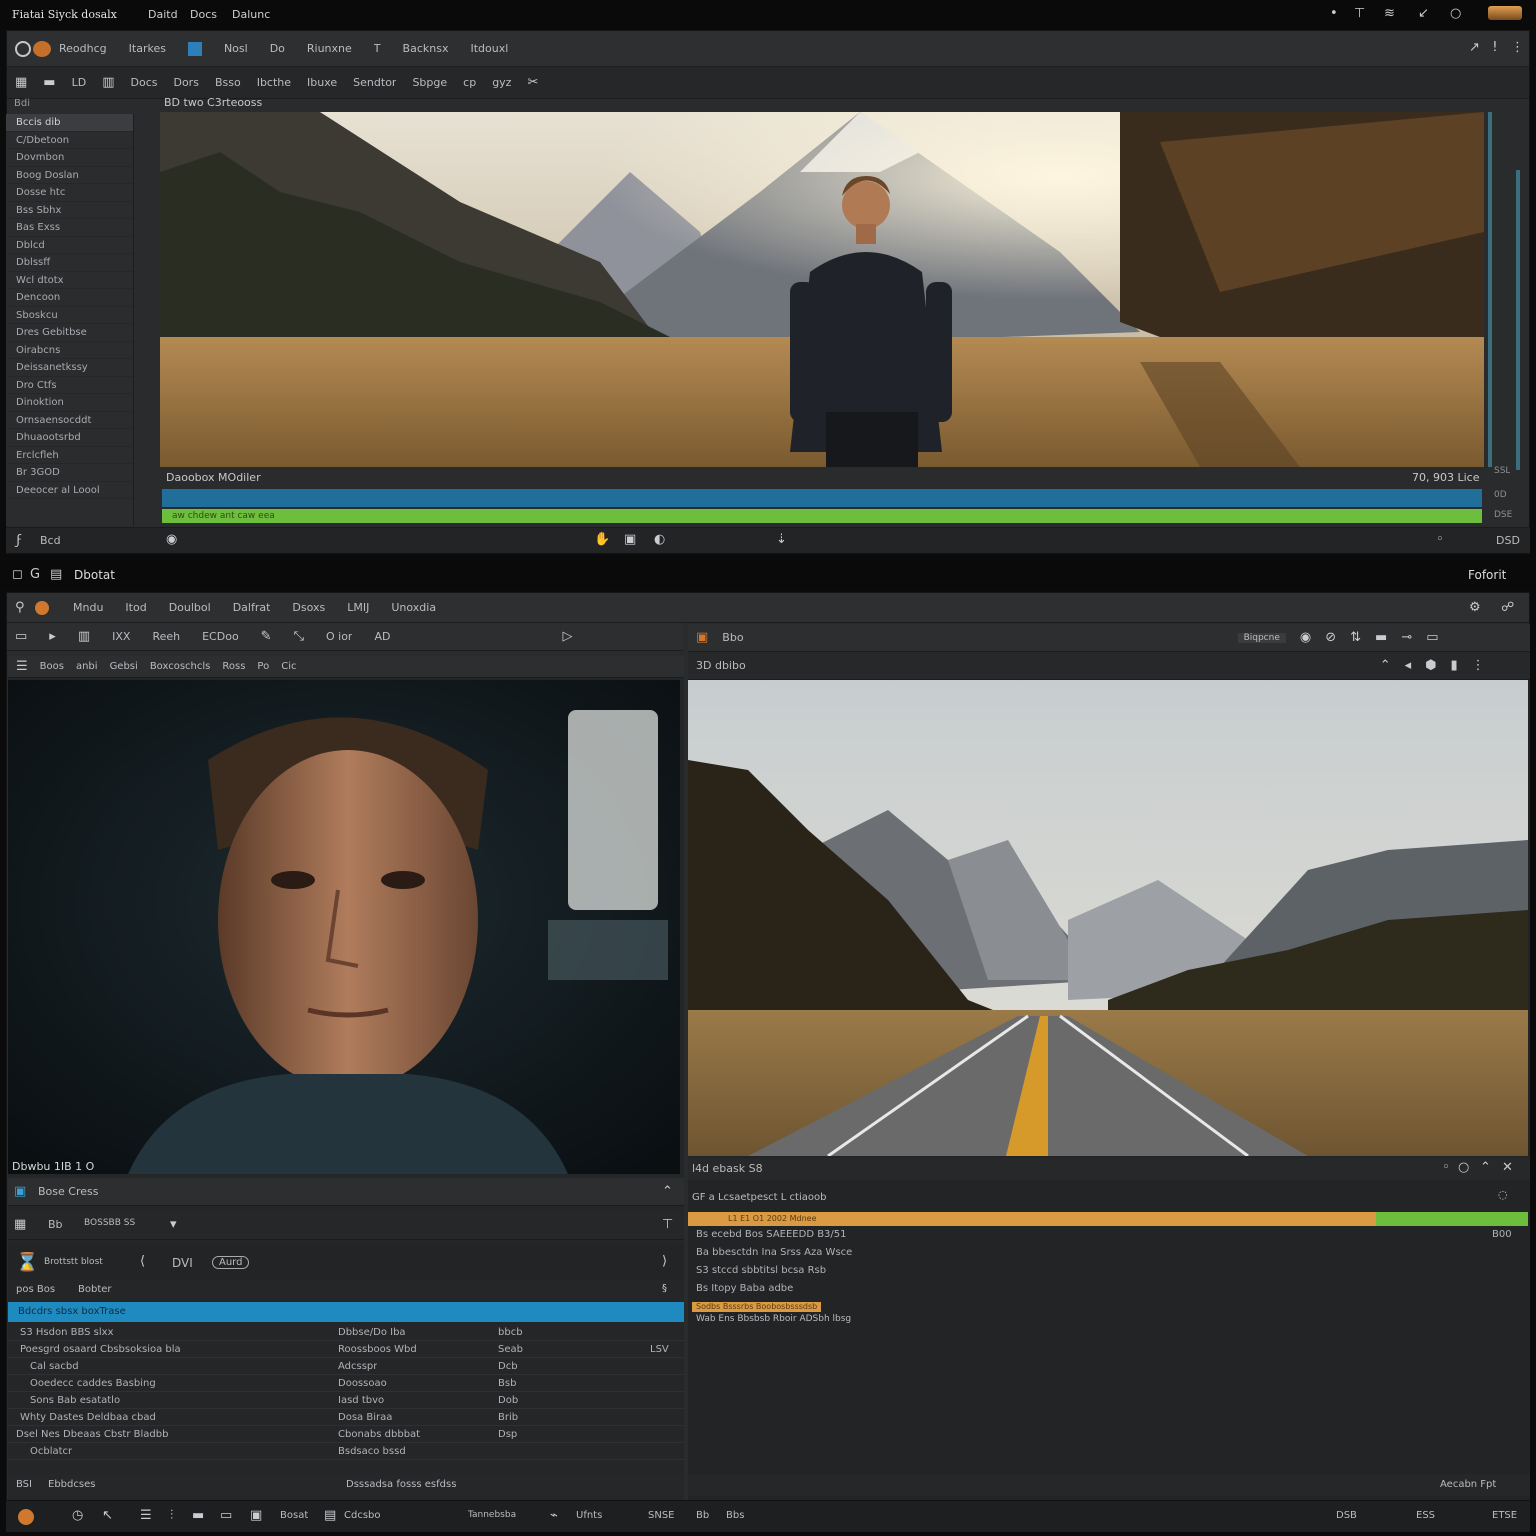  I want to click on loop-icon: ○, so click(1463, 1167).